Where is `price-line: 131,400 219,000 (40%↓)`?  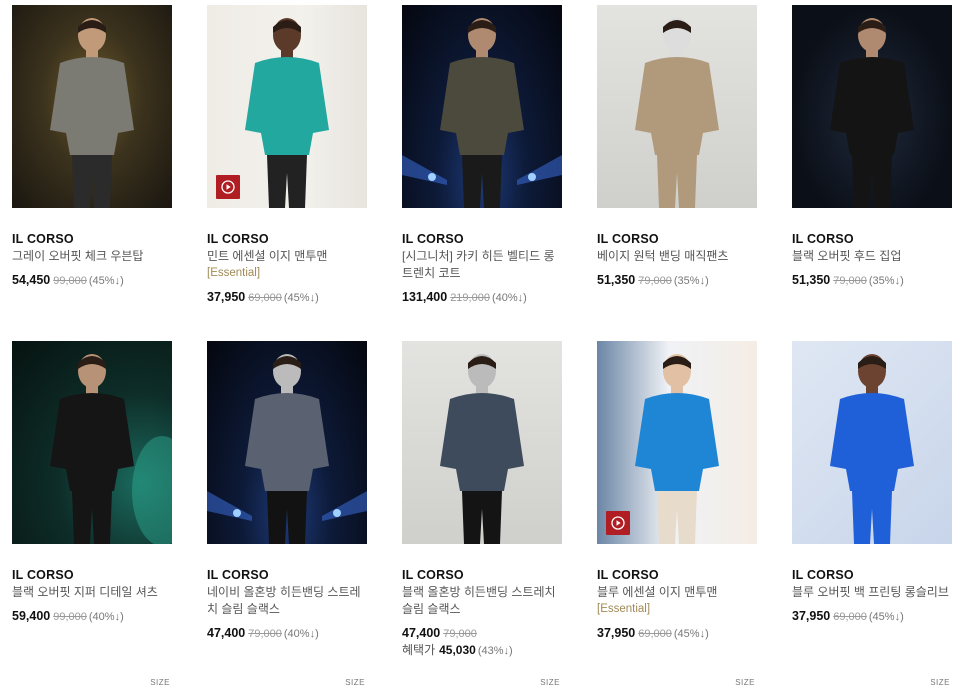
price-line: 131,400 219,000 (40%↓) is located at coordinates (482, 298).